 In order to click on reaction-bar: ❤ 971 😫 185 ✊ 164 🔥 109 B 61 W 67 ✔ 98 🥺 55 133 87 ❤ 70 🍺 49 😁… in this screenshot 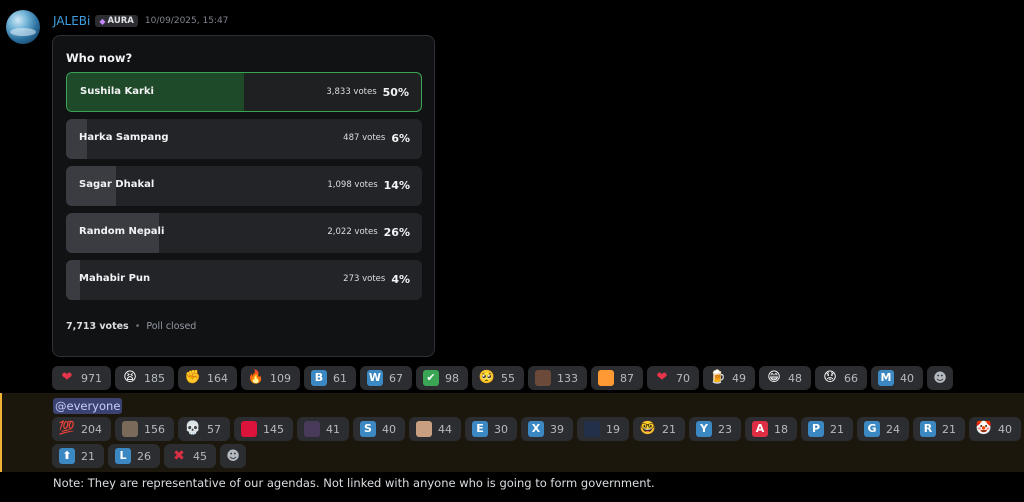, I will do `click(502, 378)`.